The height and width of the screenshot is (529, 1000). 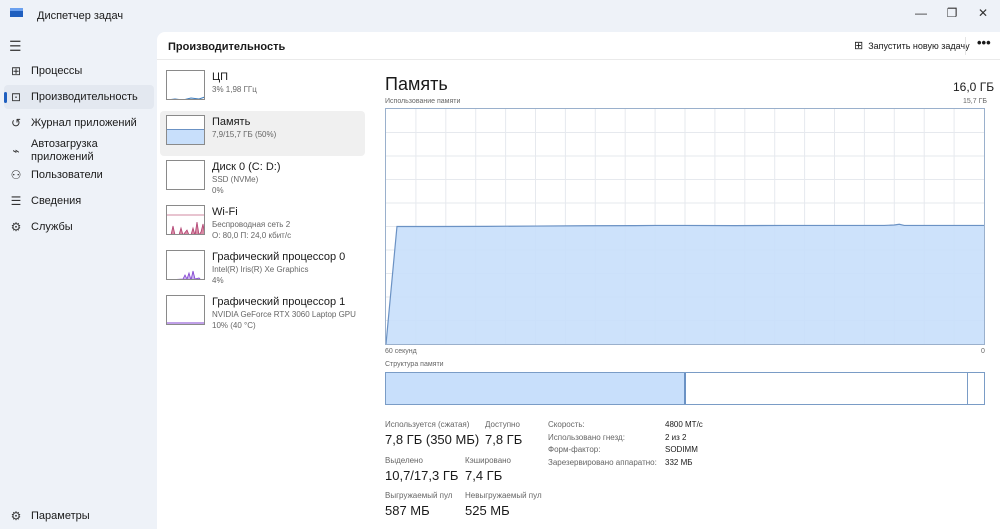 What do you see at coordinates (185, 220) in the screenshot?
I see `wifi-thumbnail` at bounding box center [185, 220].